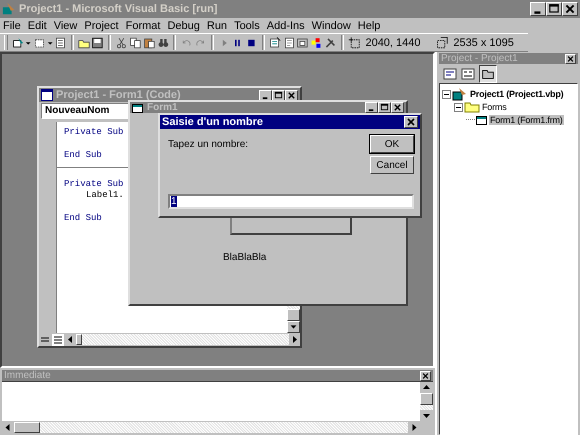  I want to click on menu-item: Run, so click(217, 26).